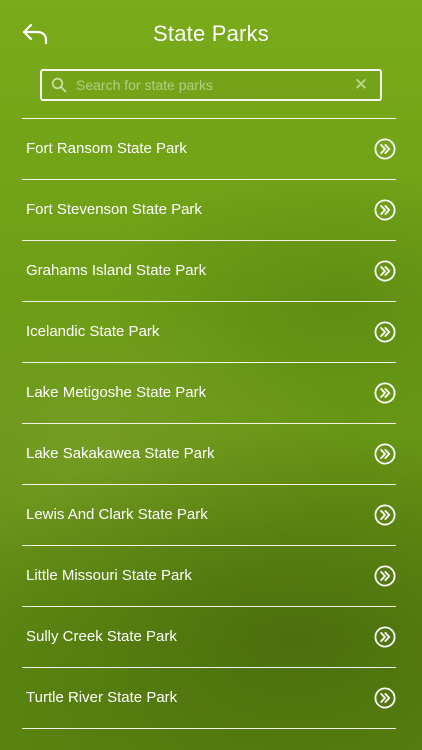  Describe the element at coordinates (209, 149) in the screenshot. I see `list-item: Fort Ransom State Park` at that location.